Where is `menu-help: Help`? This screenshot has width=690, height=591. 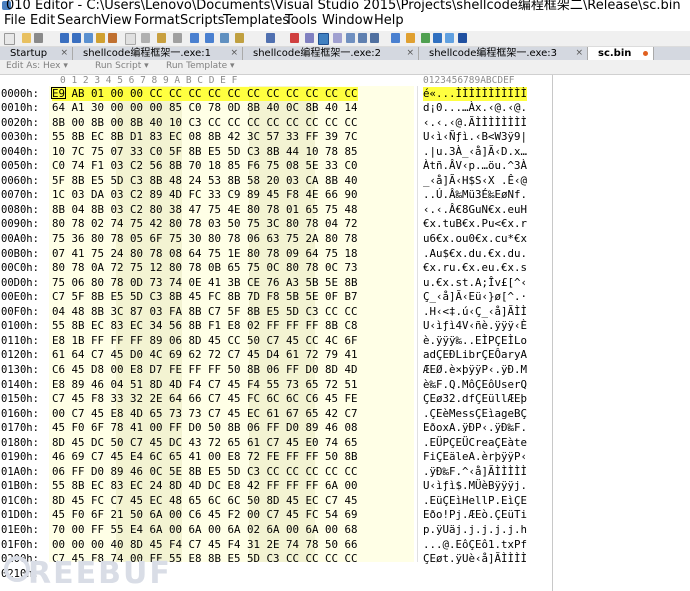
menu-help: Help is located at coordinates (389, 20).